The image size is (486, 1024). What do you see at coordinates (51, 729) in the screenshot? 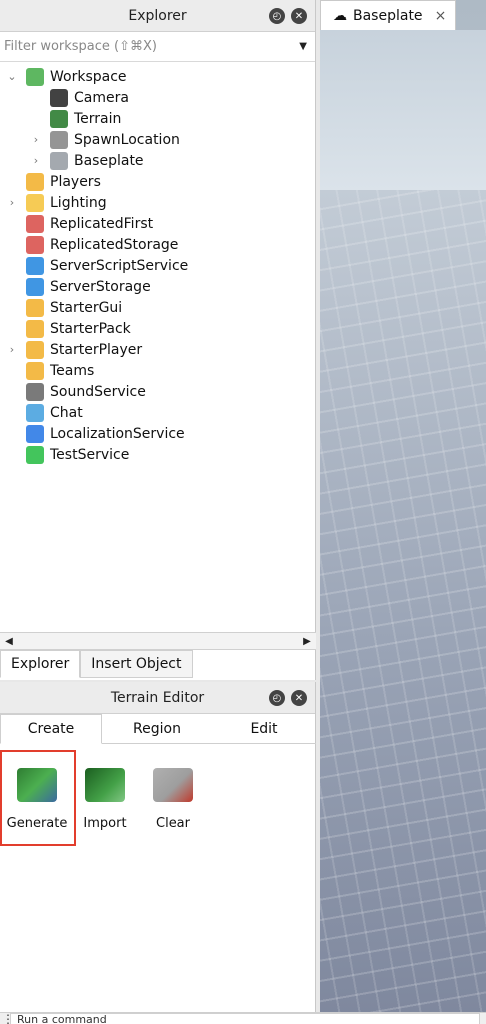
I see `tab-create: Create` at bounding box center [51, 729].